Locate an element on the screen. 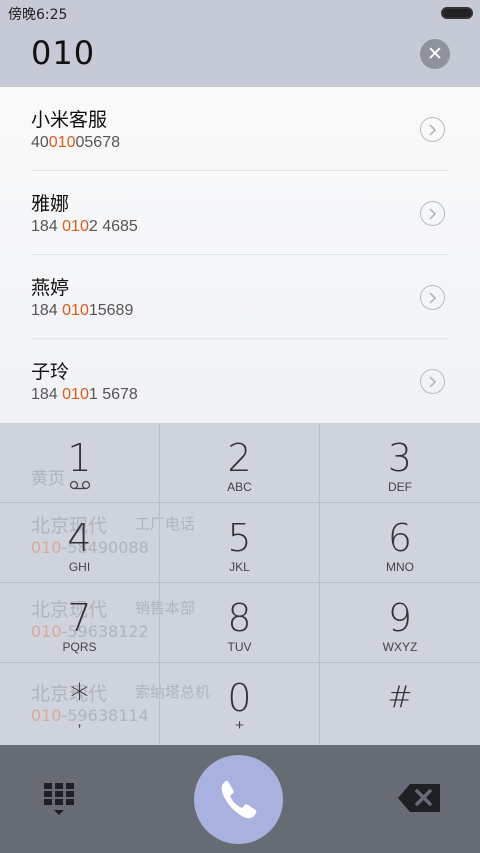 The width and height of the screenshot is (480, 853). close-icon: ✕ is located at coordinates (435, 54).